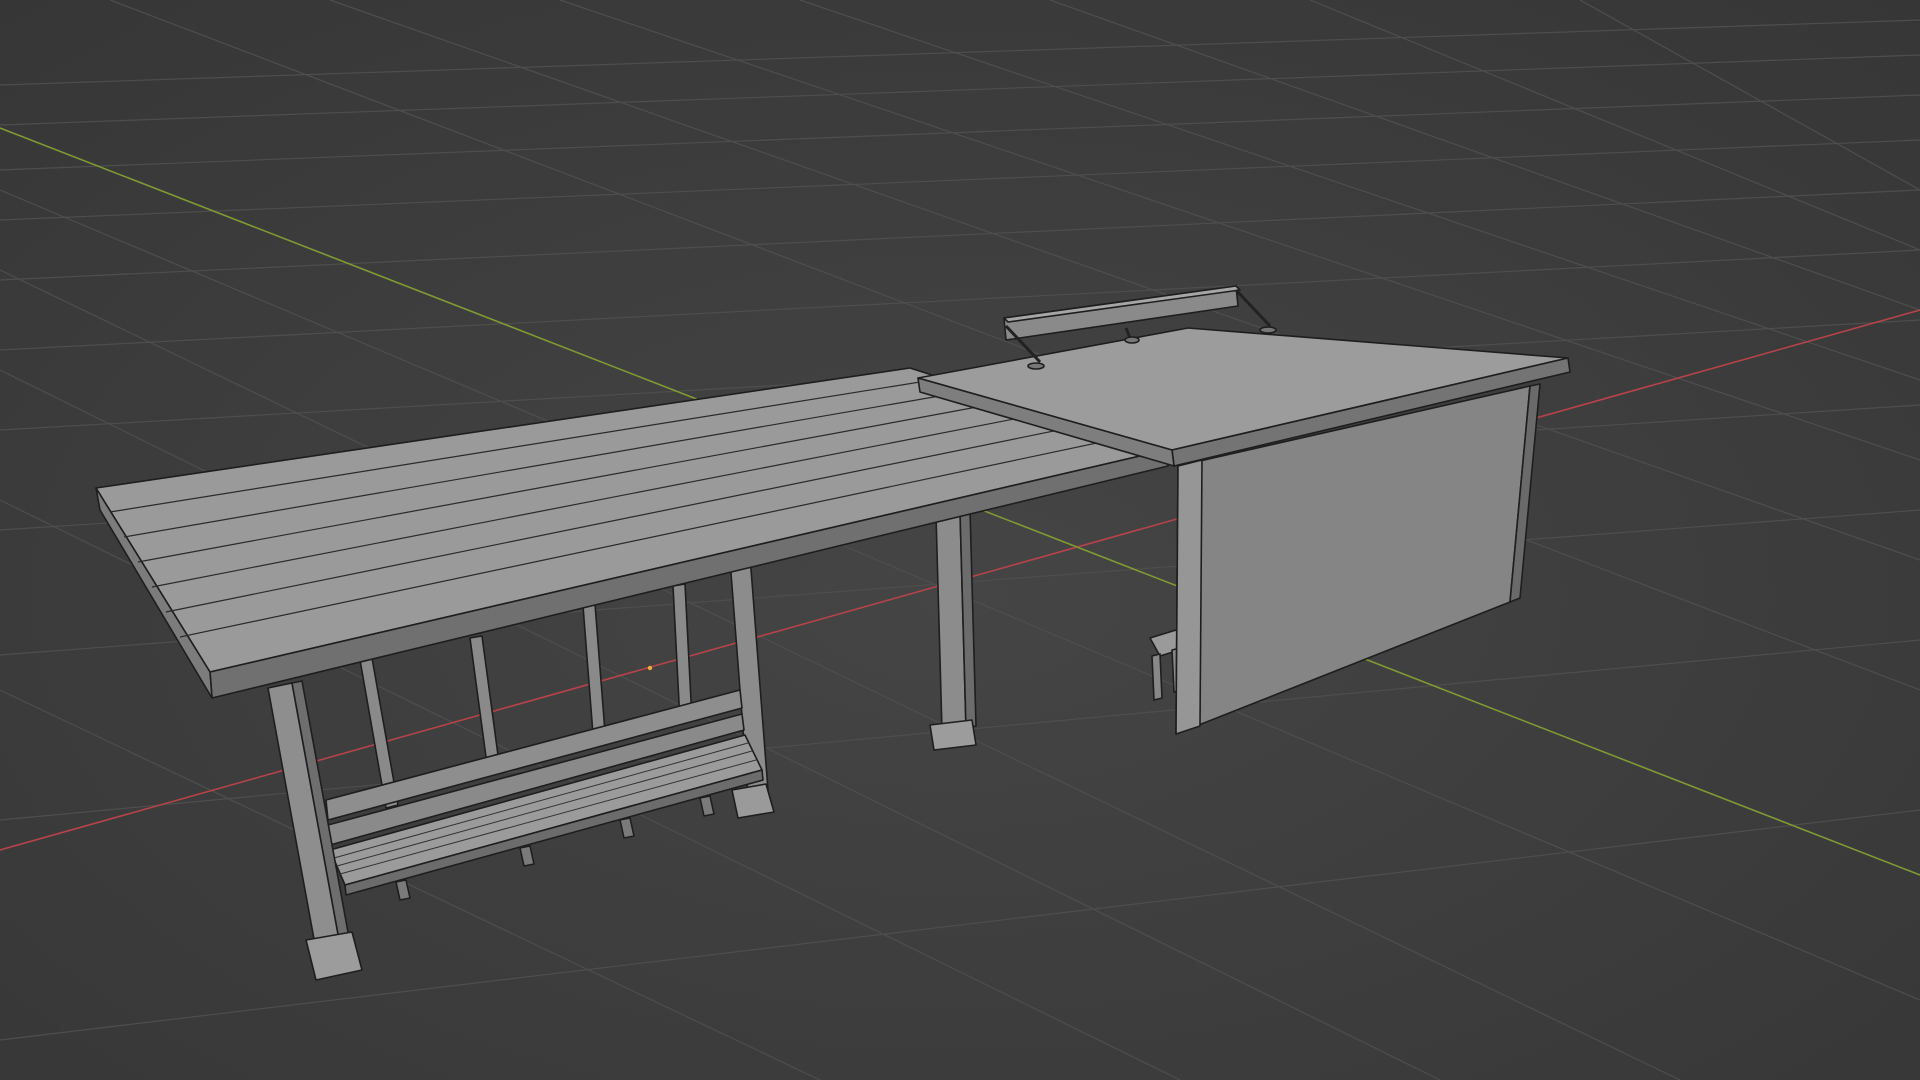 The width and height of the screenshot is (1920, 1080). I want to click on side-wall-front-edge, so click(1189, 597).